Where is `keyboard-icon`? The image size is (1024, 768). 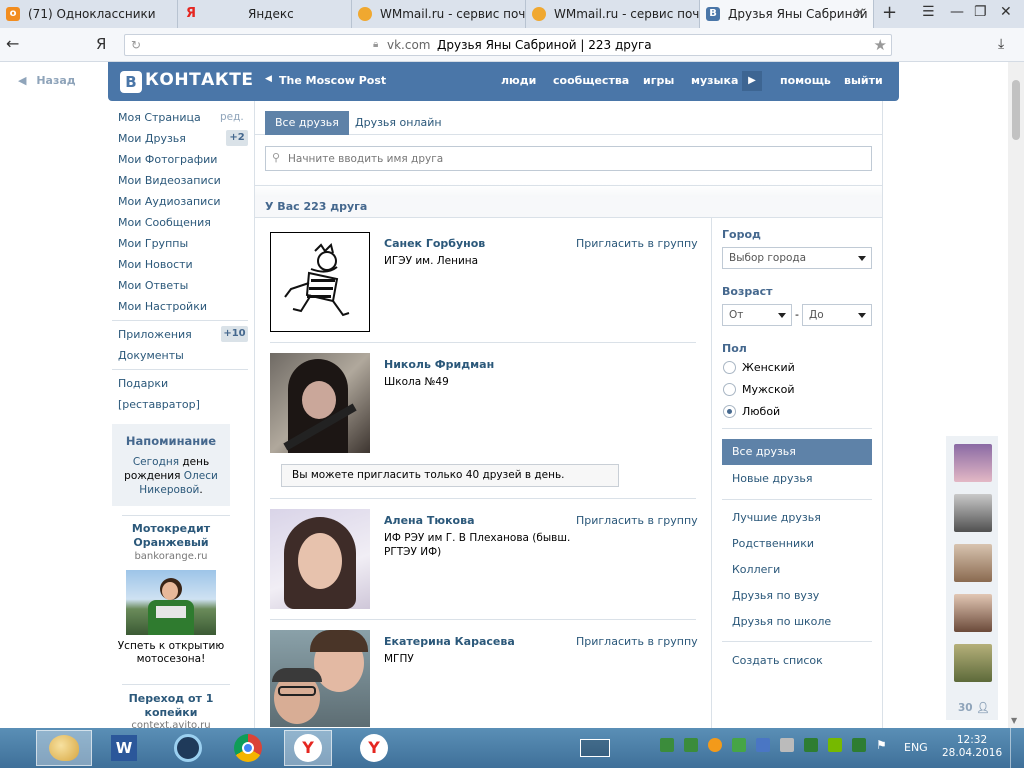 keyboard-icon is located at coordinates (595, 748).